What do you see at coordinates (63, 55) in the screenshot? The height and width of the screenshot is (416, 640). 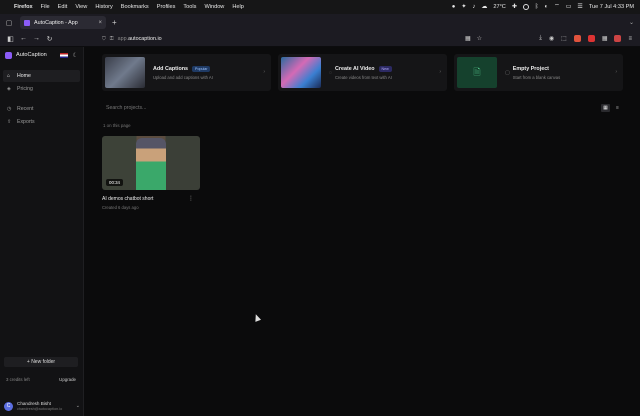 I see `language-flag-icon` at bounding box center [63, 55].